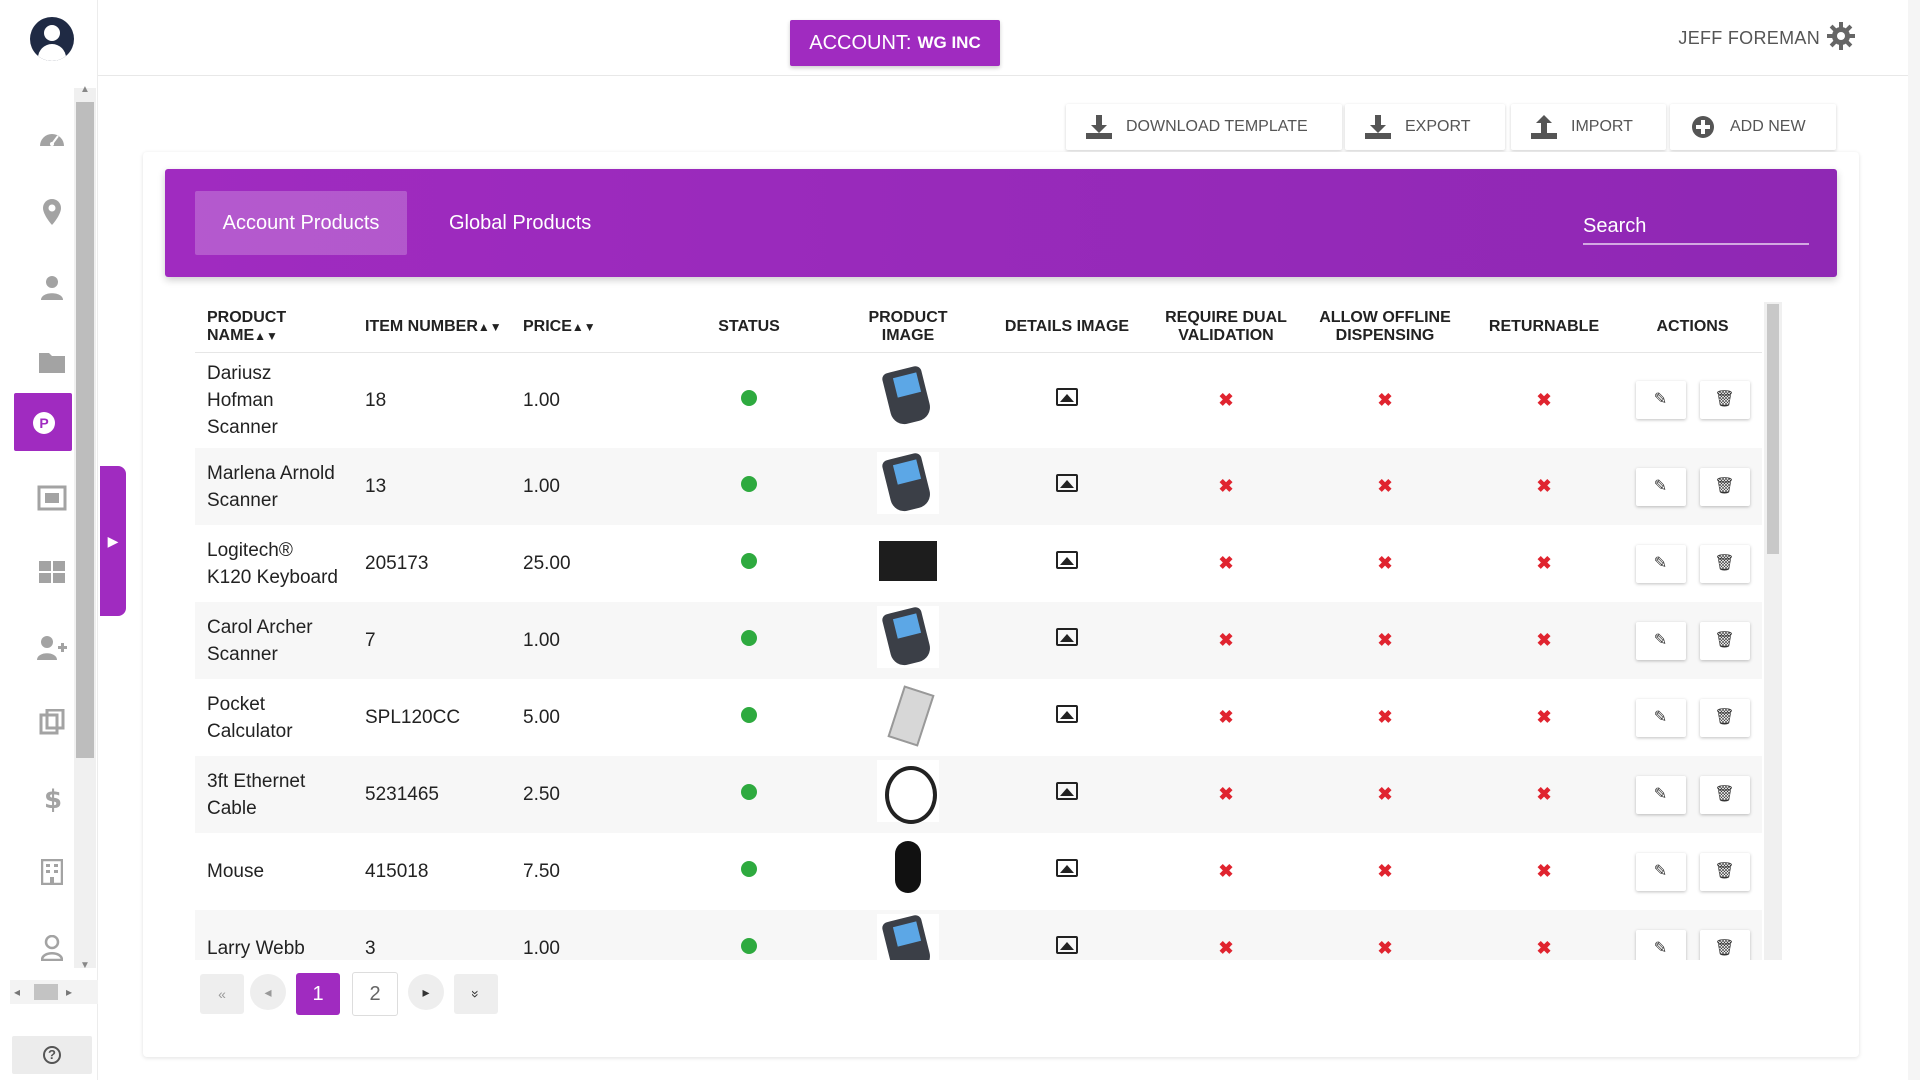 This screenshot has width=1920, height=1080. Describe the element at coordinates (69, 992) in the screenshot. I see `scroll-right-icon: ▸` at that location.